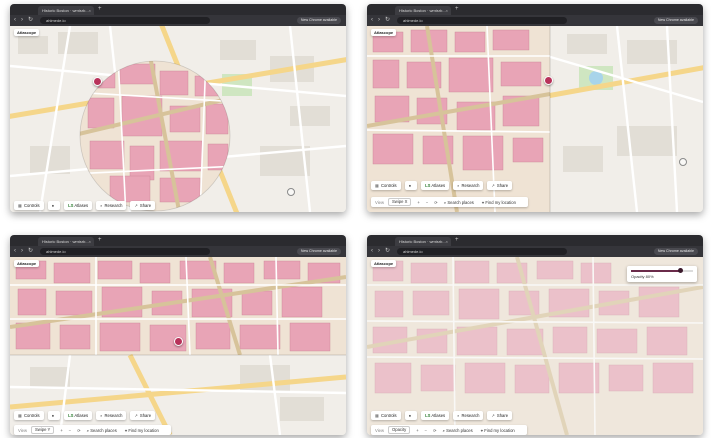 The width and height of the screenshot is (711, 438). I want to click on view-mode-select: Opacity, so click(399, 430).